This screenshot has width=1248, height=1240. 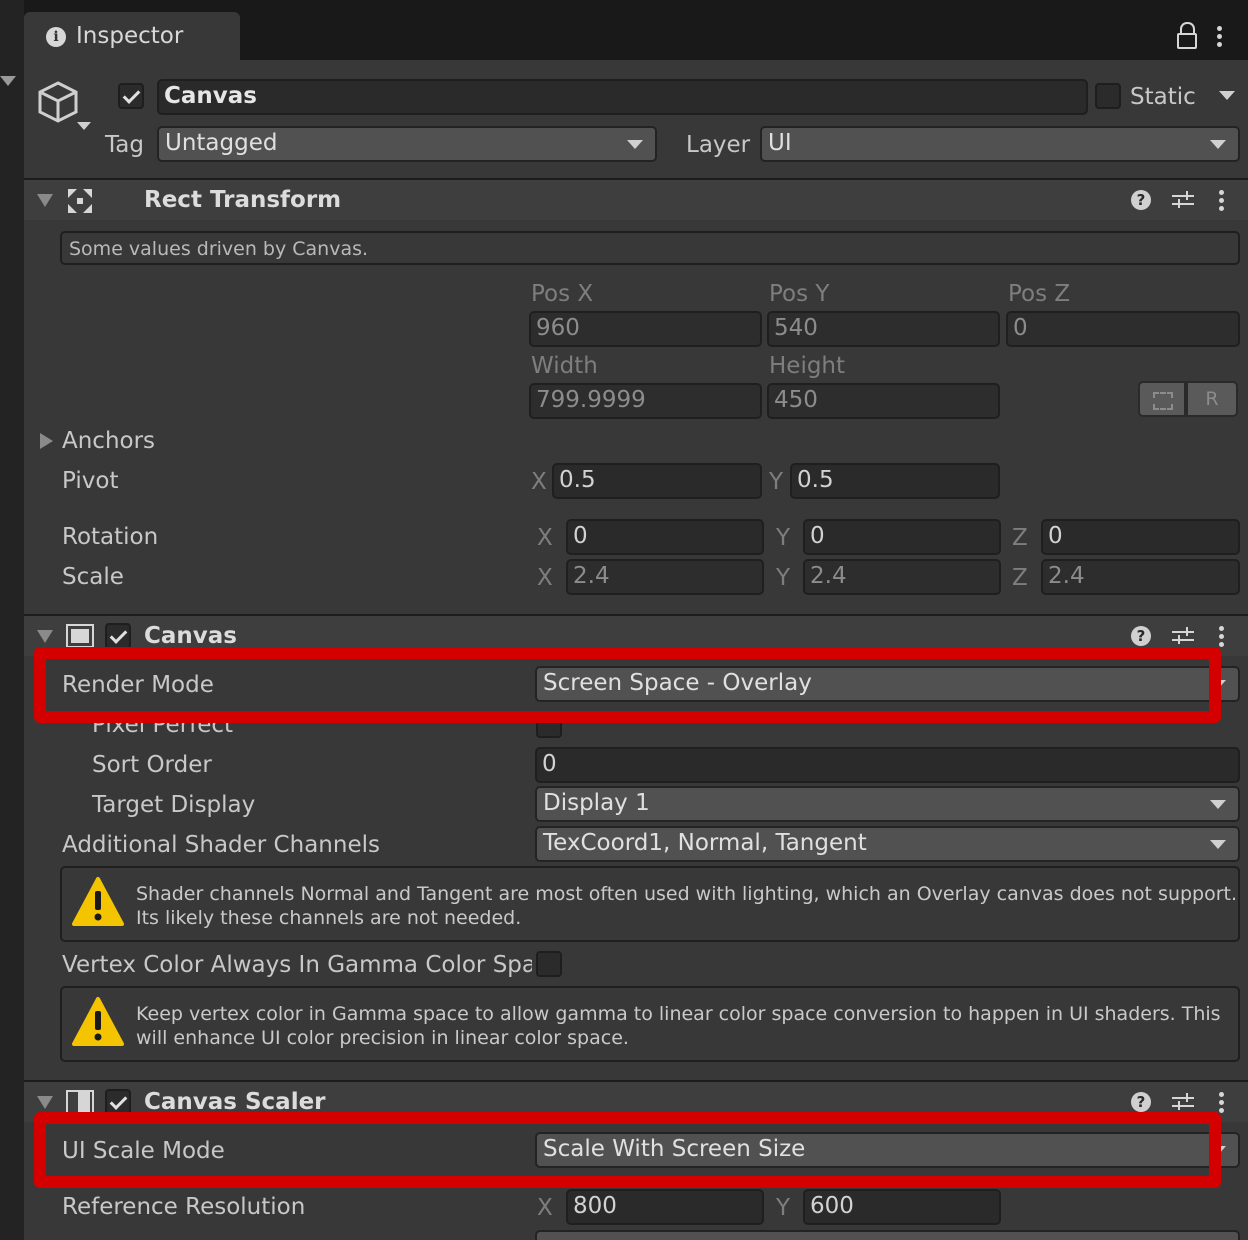 What do you see at coordinates (1039, 294) in the screenshot?
I see `pos-z-label: Pos Z` at bounding box center [1039, 294].